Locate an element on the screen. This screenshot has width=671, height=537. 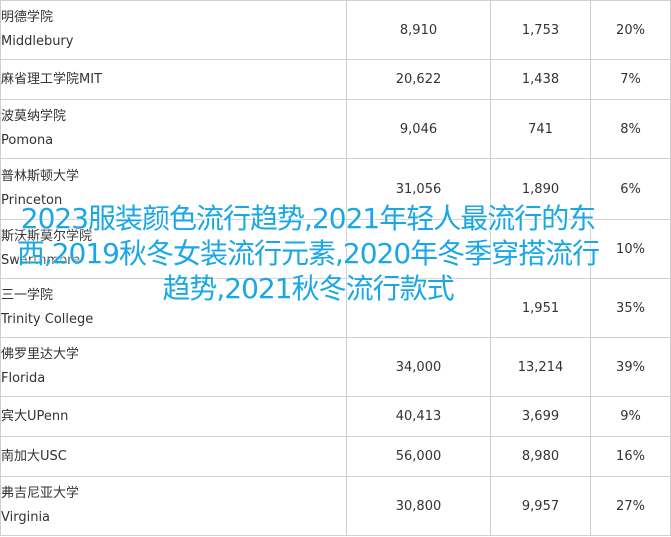
table-row: 南加大USC 56,000 8,980 16% is located at coordinates (335, 456).